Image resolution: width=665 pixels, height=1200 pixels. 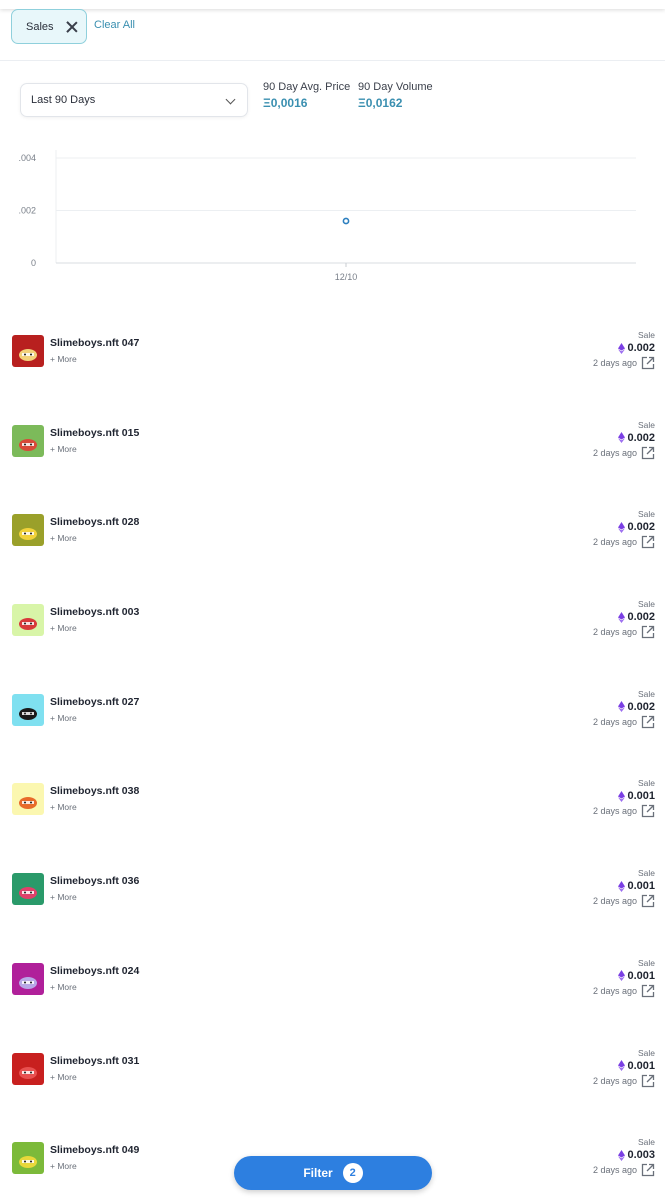 What do you see at coordinates (94, 522) in the screenshot?
I see `nft-name: Slimeboys.nft 028` at bounding box center [94, 522].